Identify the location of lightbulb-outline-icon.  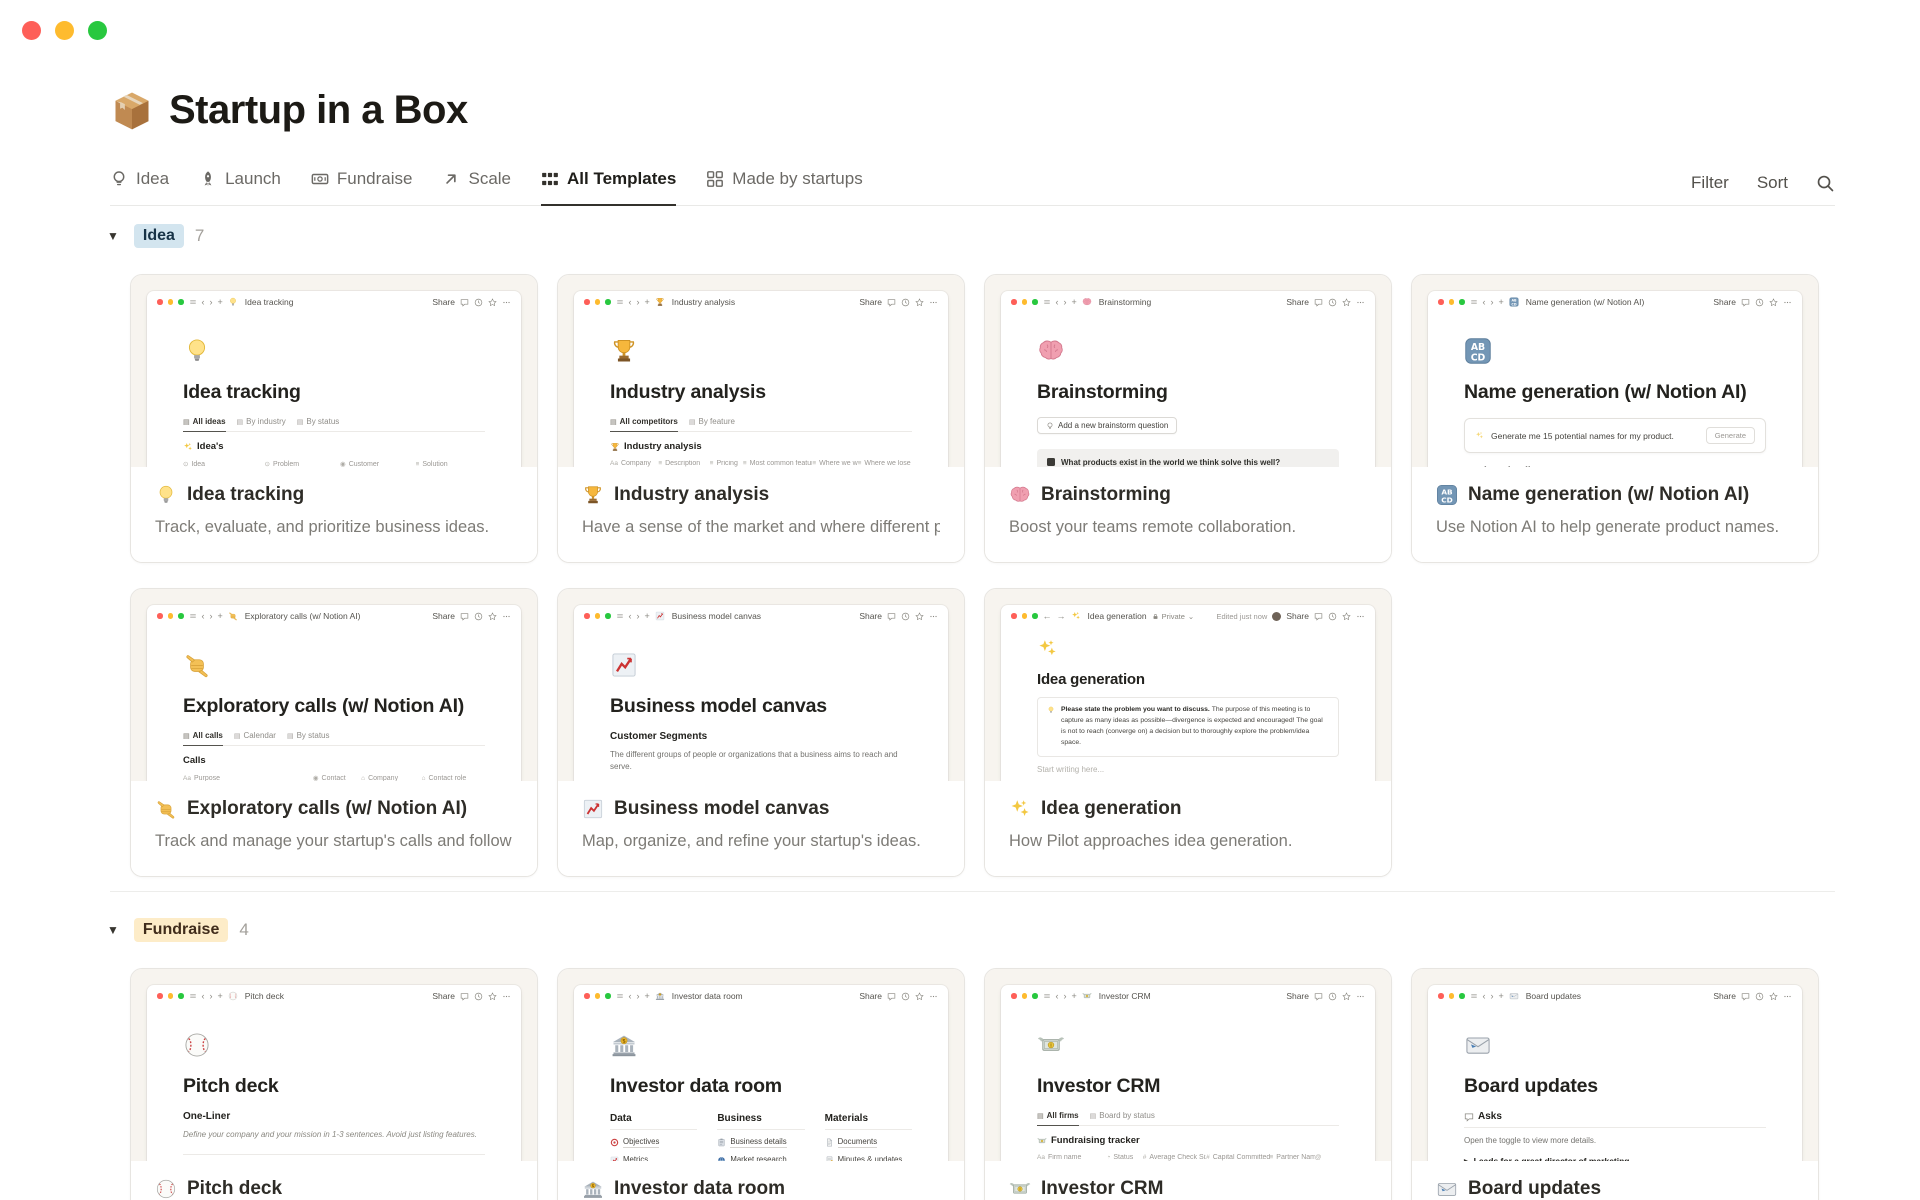
(1050, 426).